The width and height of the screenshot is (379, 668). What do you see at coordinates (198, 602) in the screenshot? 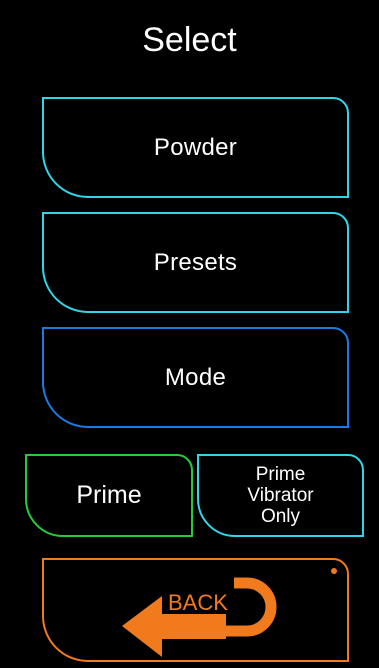
I see `back-button-label: BACK` at bounding box center [198, 602].